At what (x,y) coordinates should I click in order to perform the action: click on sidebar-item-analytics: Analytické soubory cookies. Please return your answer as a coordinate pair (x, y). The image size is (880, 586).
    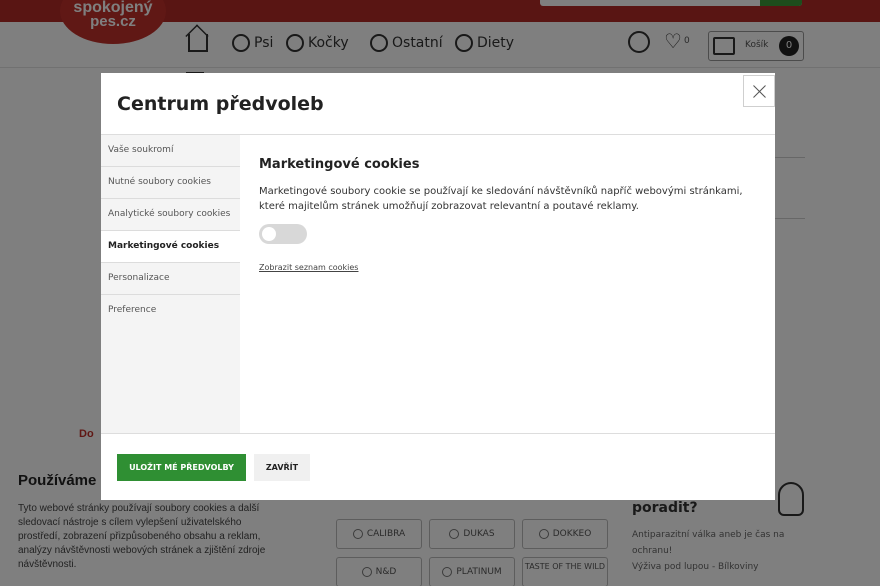
    Looking at the image, I should click on (170, 215).